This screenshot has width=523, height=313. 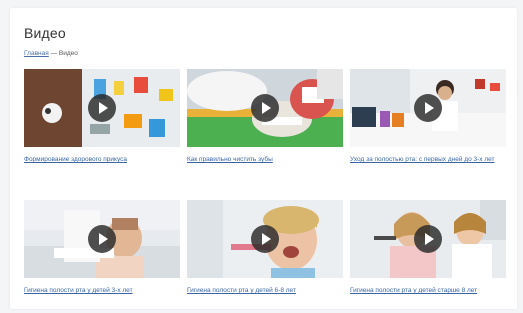 What do you see at coordinates (36, 53) in the screenshot?
I see `breadcrumb-home-link: Главная` at bounding box center [36, 53].